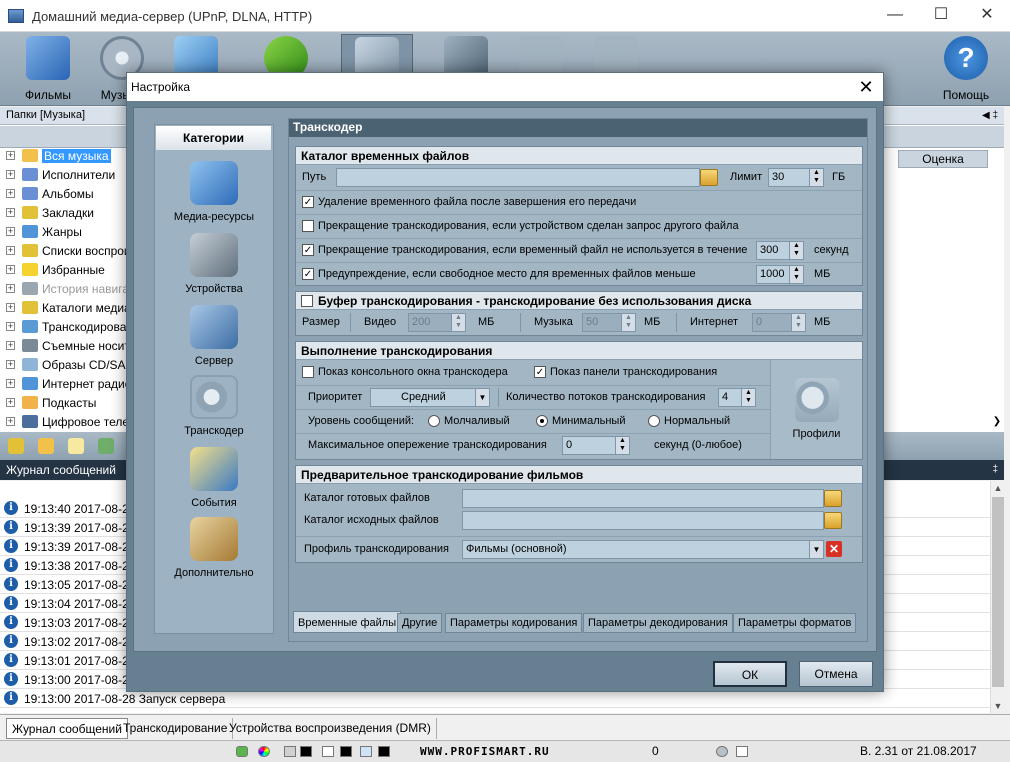 The height and width of the screenshot is (762, 1010). I want to click on ok-button: ОК, so click(750, 674).